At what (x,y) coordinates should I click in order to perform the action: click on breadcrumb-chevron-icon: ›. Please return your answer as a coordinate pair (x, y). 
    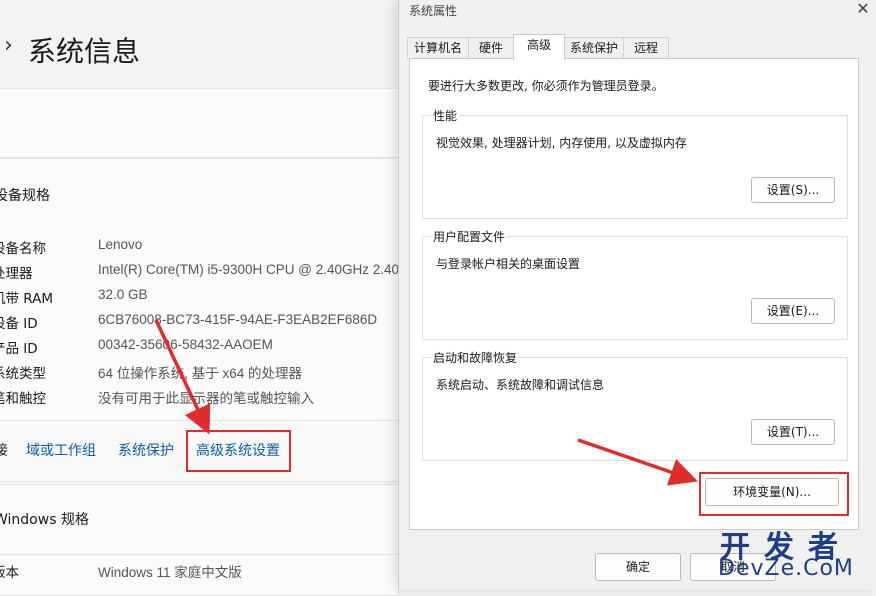
    Looking at the image, I should click on (8, 45).